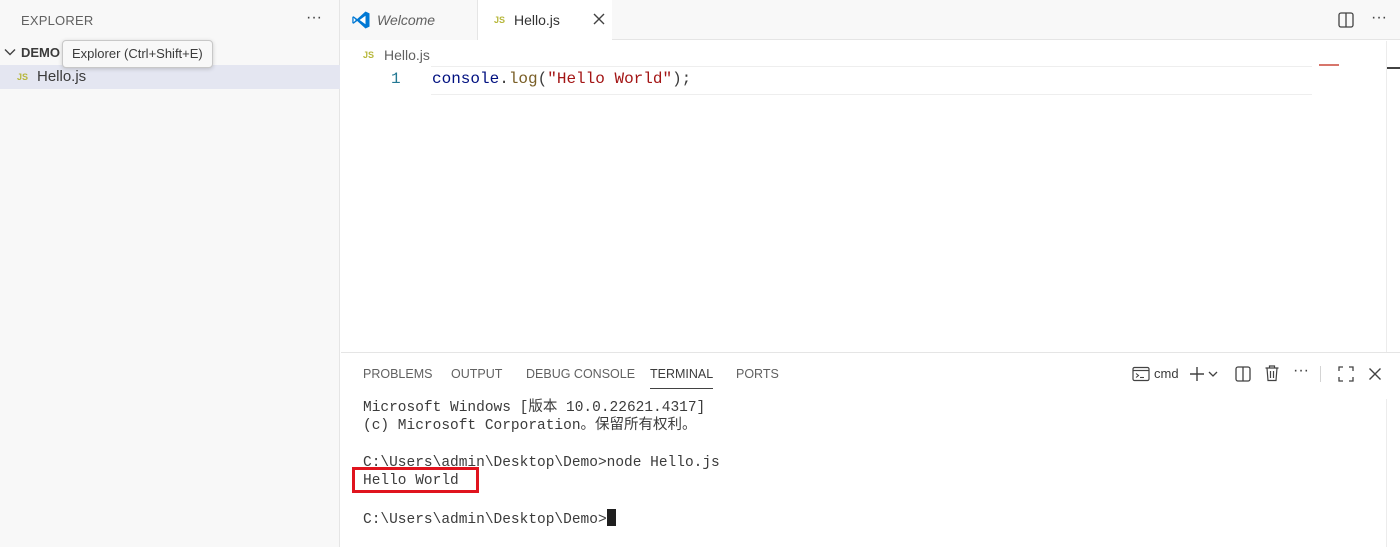  What do you see at coordinates (599, 19) in the screenshot?
I see `close-icon` at bounding box center [599, 19].